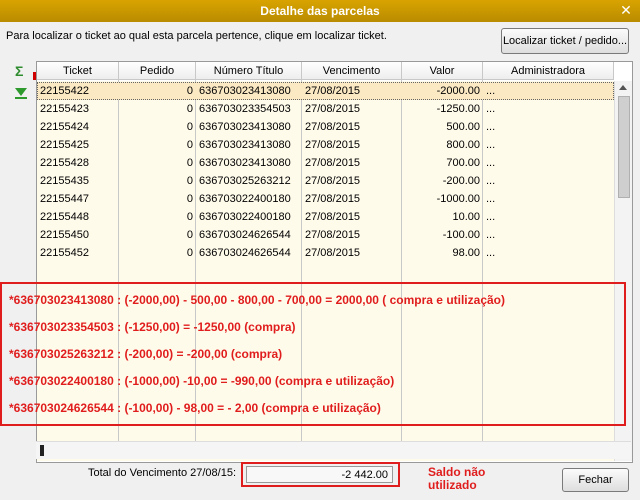 The height and width of the screenshot is (500, 640). I want to click on table-cell: 636703025263212, so click(245, 181).